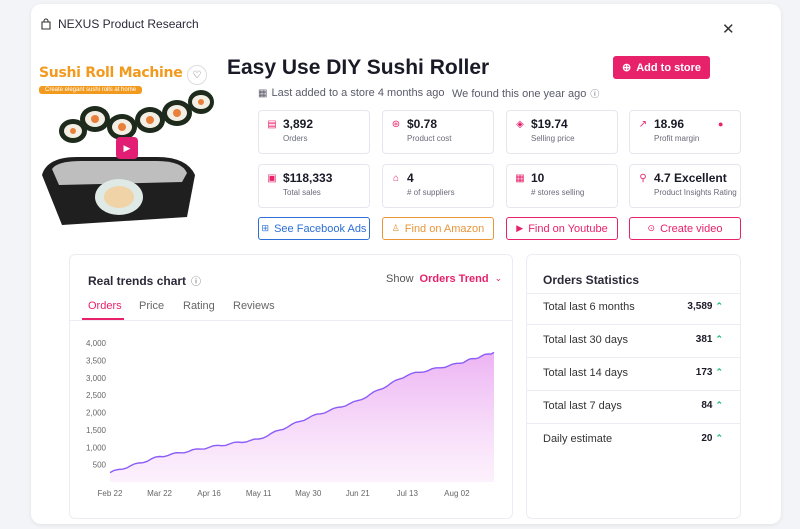 The image size is (800, 529). What do you see at coordinates (159, 493) in the screenshot?
I see `x-tick-label: Mar 22` at bounding box center [159, 493].